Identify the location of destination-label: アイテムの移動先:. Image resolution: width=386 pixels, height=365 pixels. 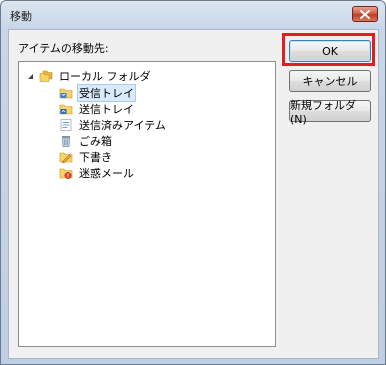
(63, 48).